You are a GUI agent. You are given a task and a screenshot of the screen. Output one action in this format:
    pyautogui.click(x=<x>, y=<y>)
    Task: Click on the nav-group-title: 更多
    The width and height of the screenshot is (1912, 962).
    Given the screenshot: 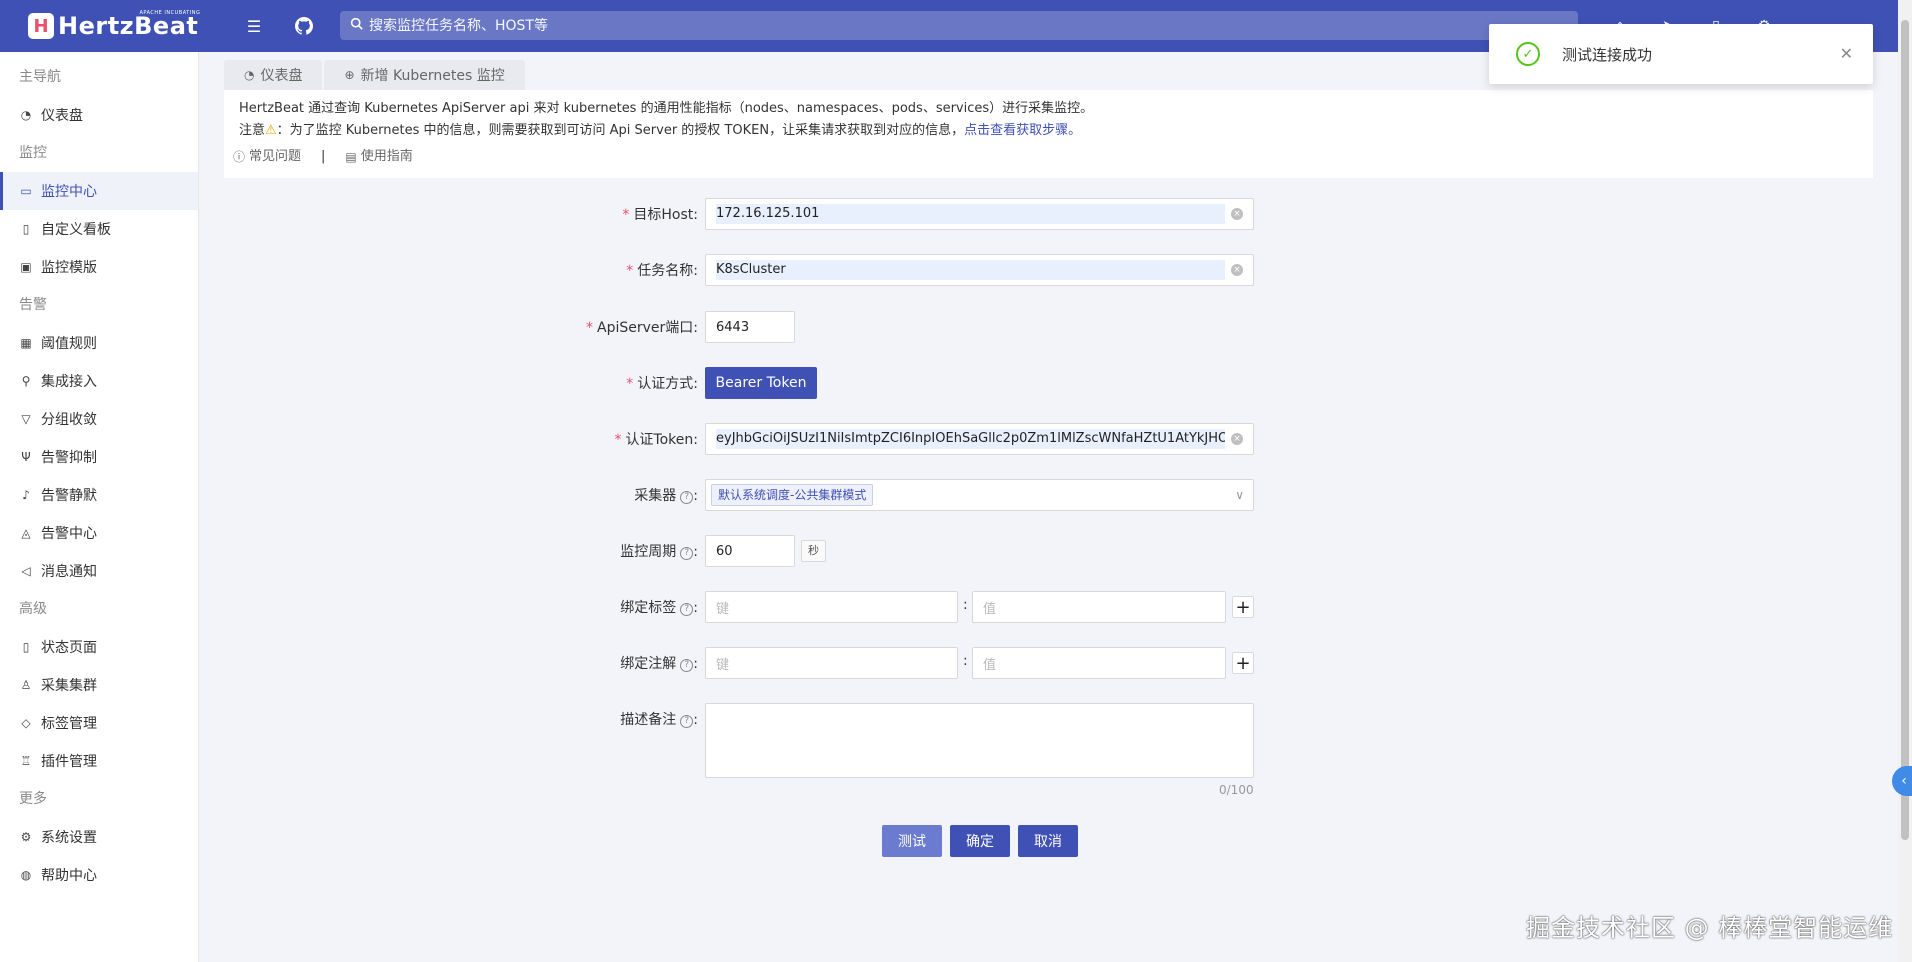 What is the action you would take?
    pyautogui.click(x=33, y=799)
    